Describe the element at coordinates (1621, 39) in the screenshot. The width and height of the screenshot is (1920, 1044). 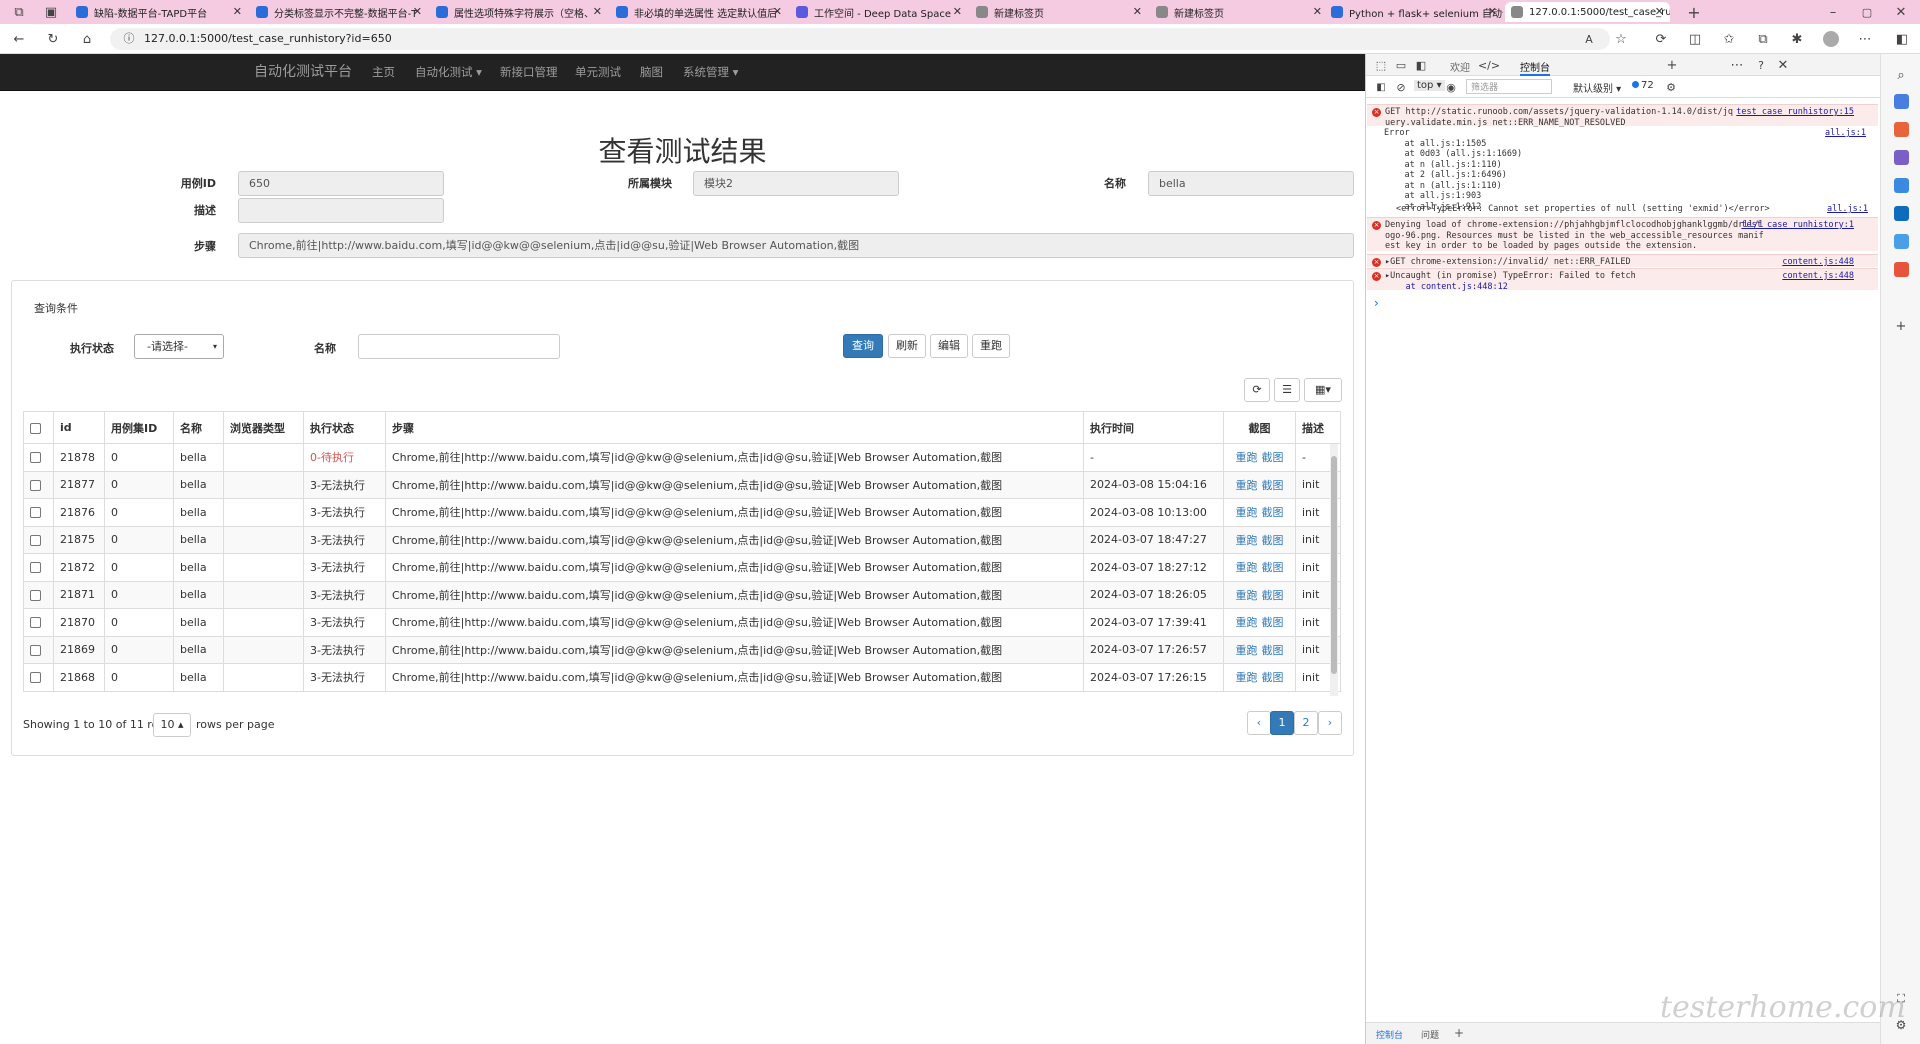
I see `favorite-star-icon: ☆` at that location.